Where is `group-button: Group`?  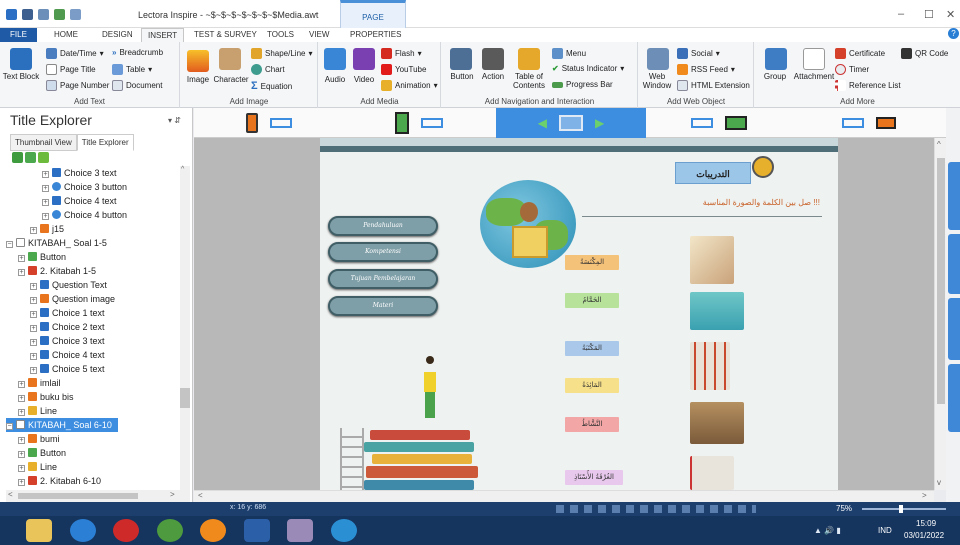
group-button: Group is located at coordinates (775, 76).